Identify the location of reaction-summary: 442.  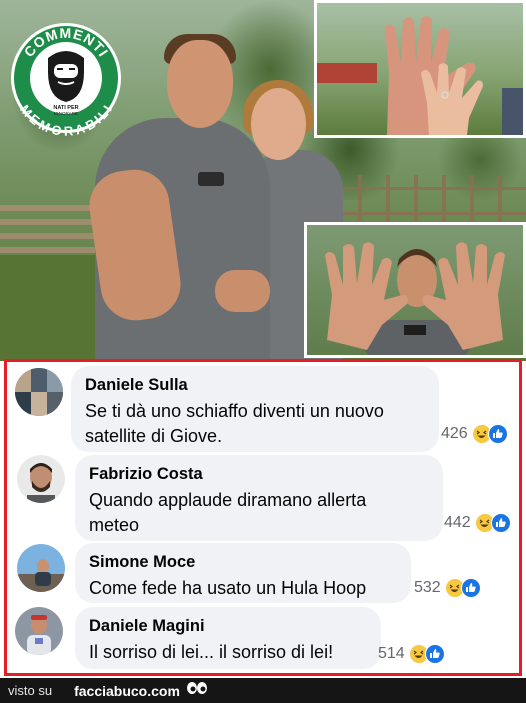
(477, 523).